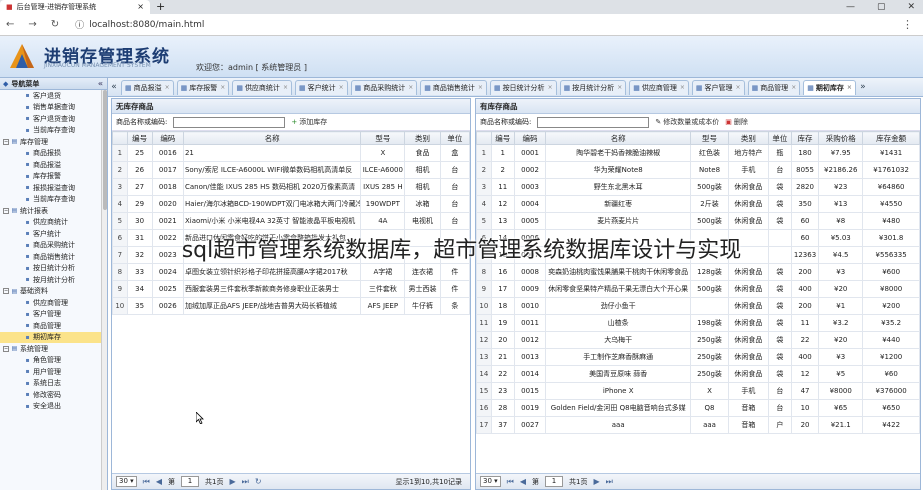 Image resolution: width=923 pixels, height=490 pixels. I want to click on tab-item: ▦ 库存报警 ×, so click(203, 87).